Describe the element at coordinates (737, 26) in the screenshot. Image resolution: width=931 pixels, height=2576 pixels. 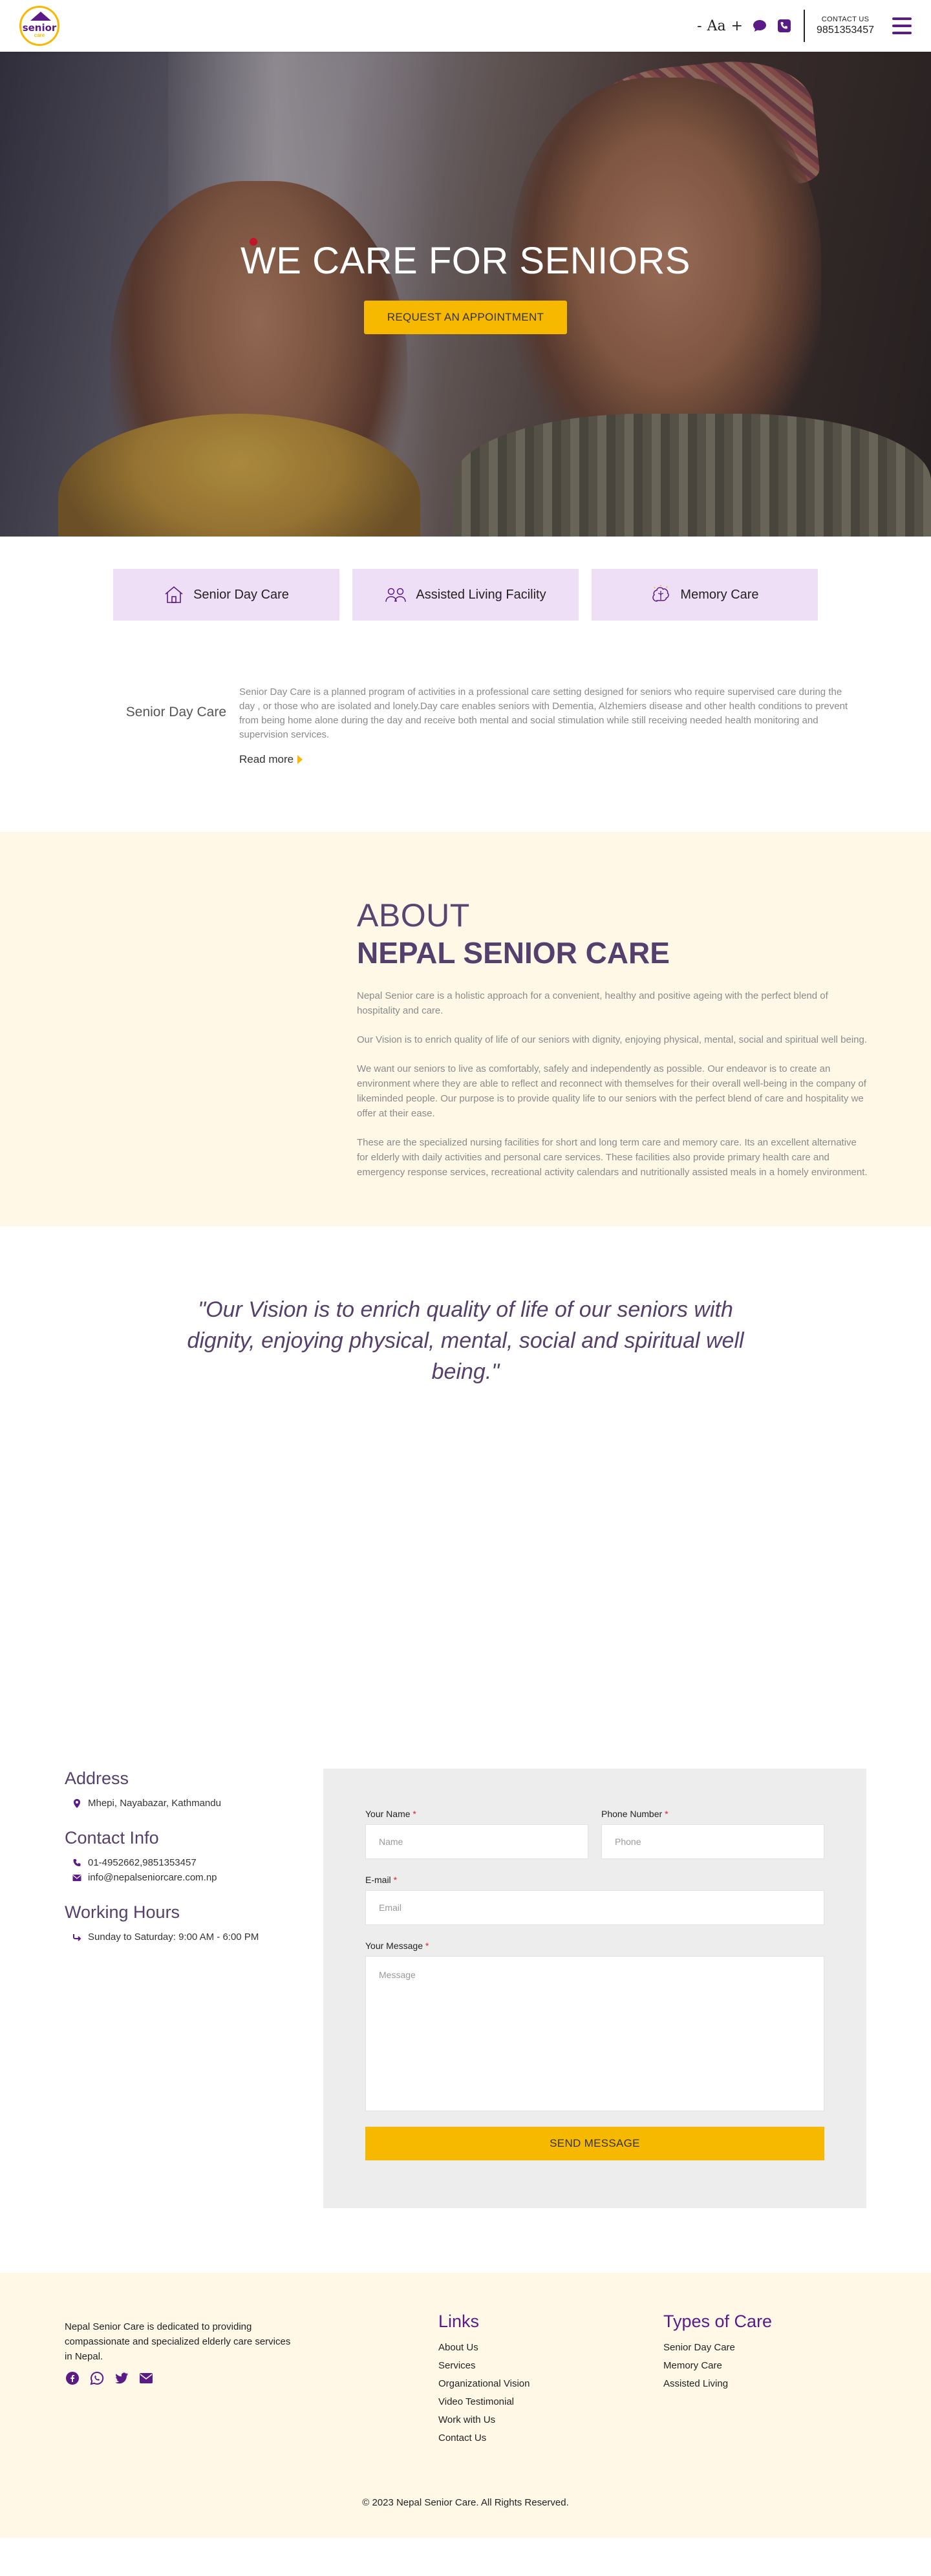
I see `font-increase-button: +` at that location.